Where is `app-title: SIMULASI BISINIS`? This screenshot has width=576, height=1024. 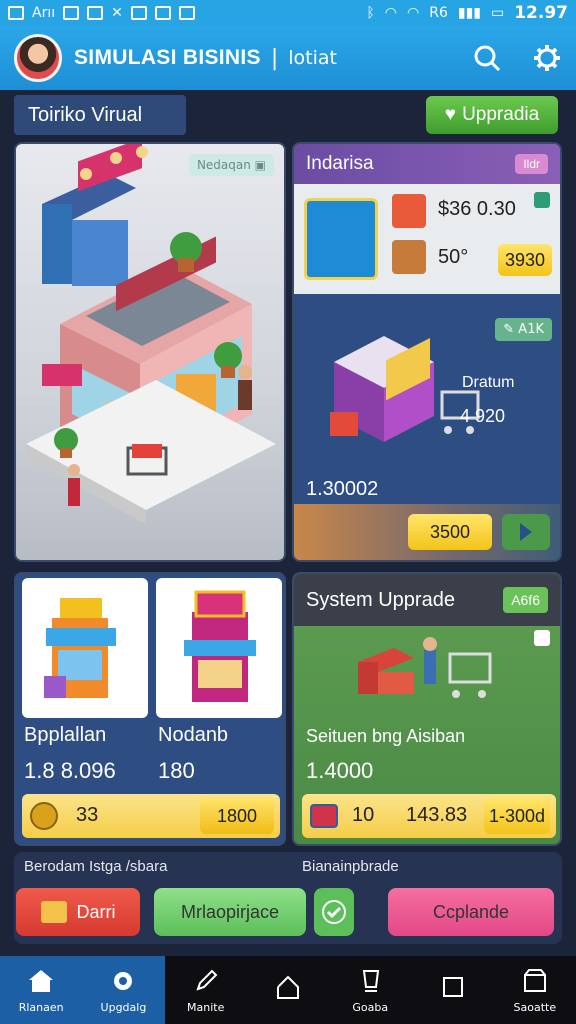 app-title: SIMULASI BISINIS is located at coordinates (167, 57).